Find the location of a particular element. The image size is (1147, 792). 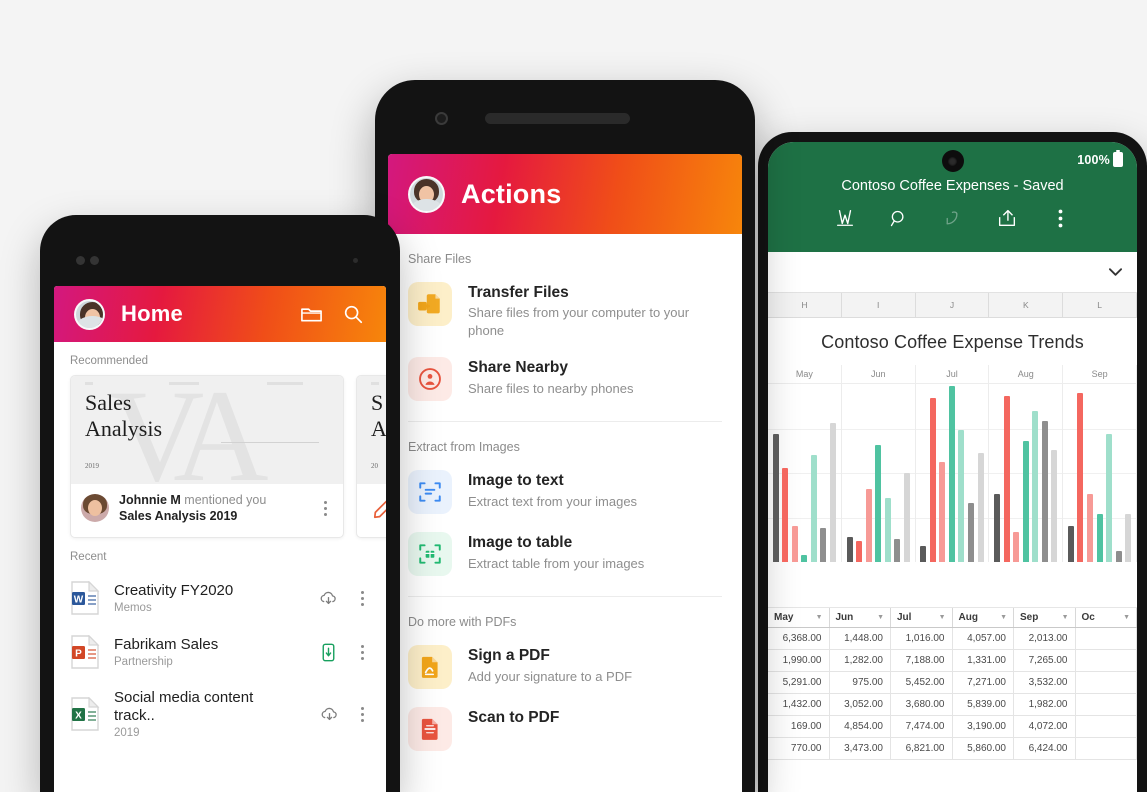

column-header-cell: J is located at coordinates (953, 305).